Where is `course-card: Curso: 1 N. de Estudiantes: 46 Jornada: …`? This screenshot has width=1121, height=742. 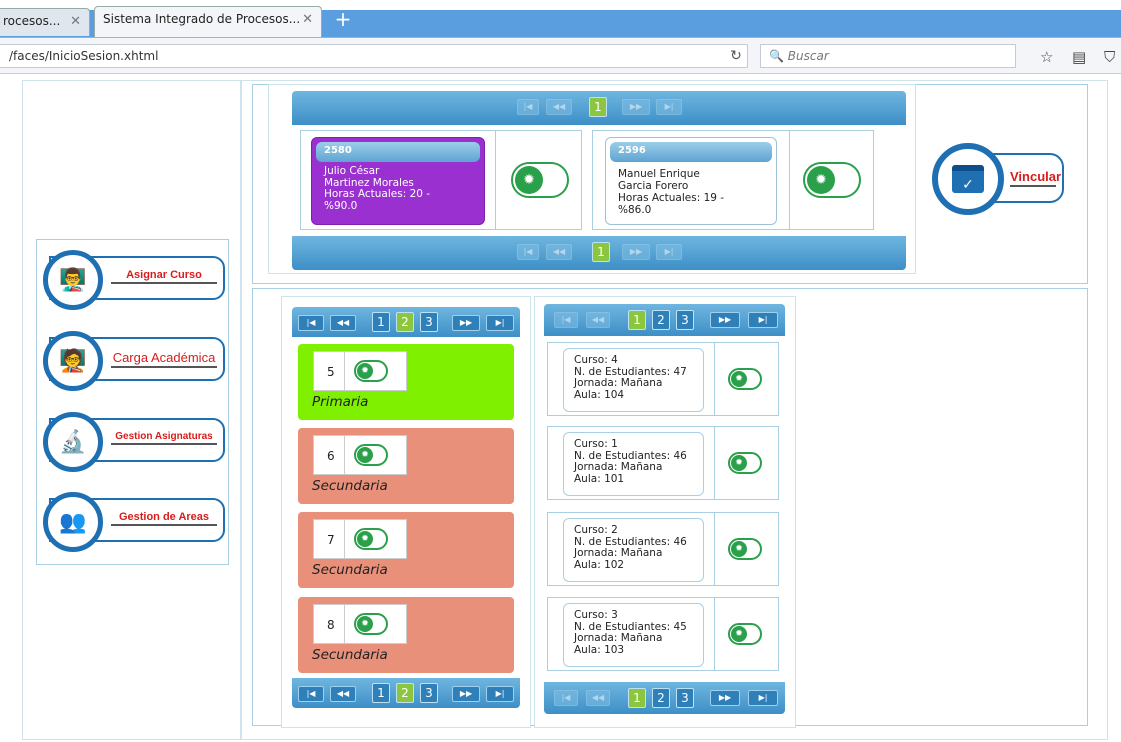 course-card: Curso: 1 N. de Estudiantes: 46 Jornada: … is located at coordinates (663, 463).